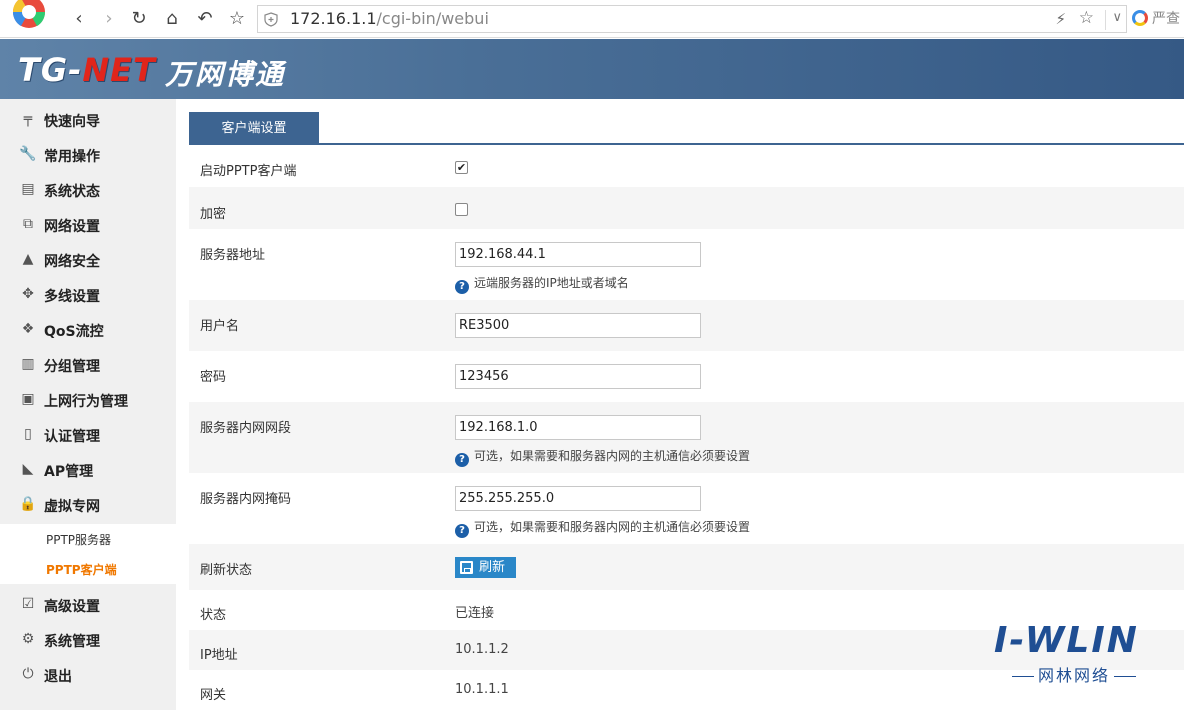  I want to click on lan-segment-label: 服务器内网网段, so click(246, 428).